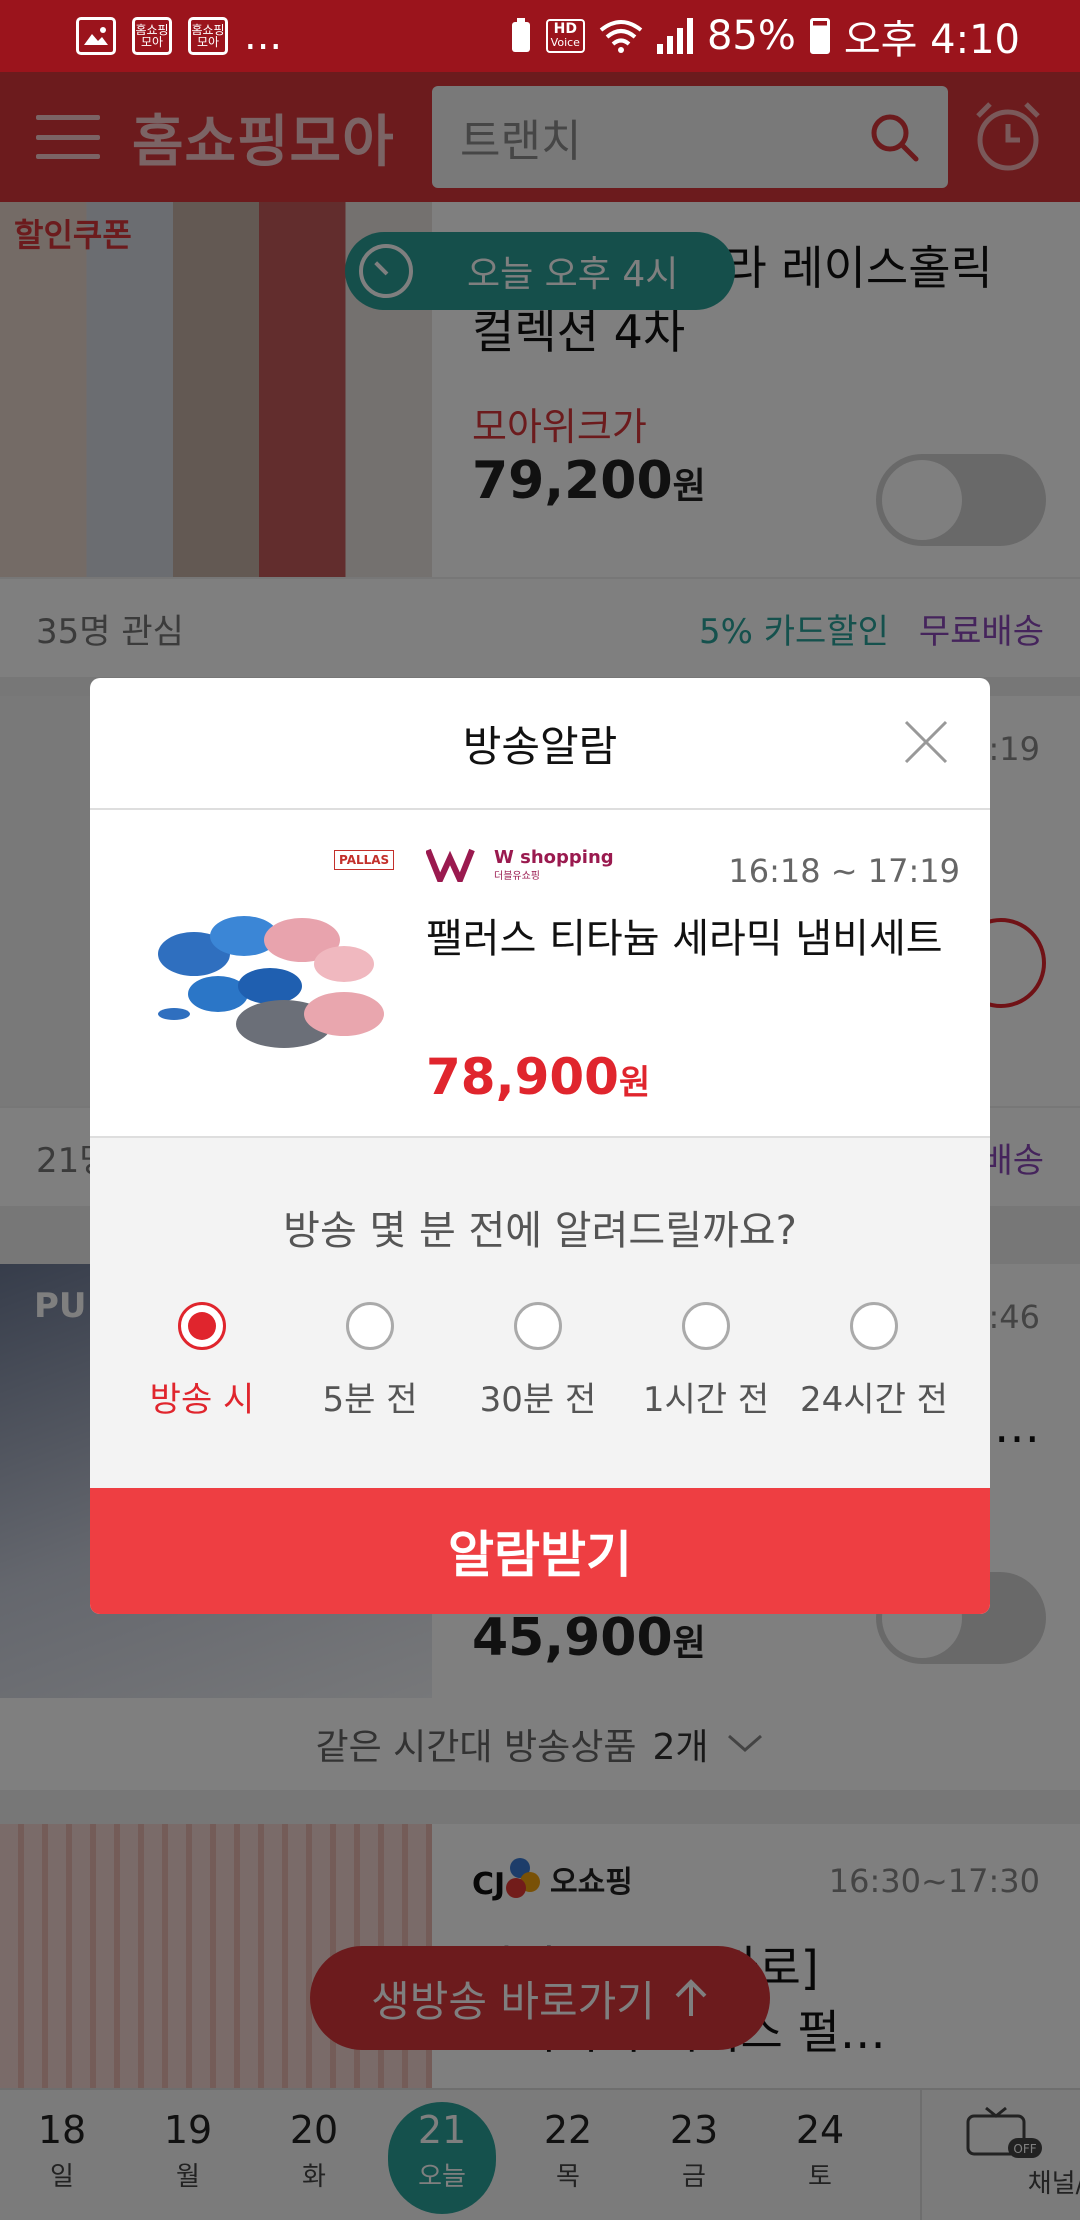  Describe the element at coordinates (540, 1551) in the screenshot. I see `set-alarm-button: 알람받기` at that location.